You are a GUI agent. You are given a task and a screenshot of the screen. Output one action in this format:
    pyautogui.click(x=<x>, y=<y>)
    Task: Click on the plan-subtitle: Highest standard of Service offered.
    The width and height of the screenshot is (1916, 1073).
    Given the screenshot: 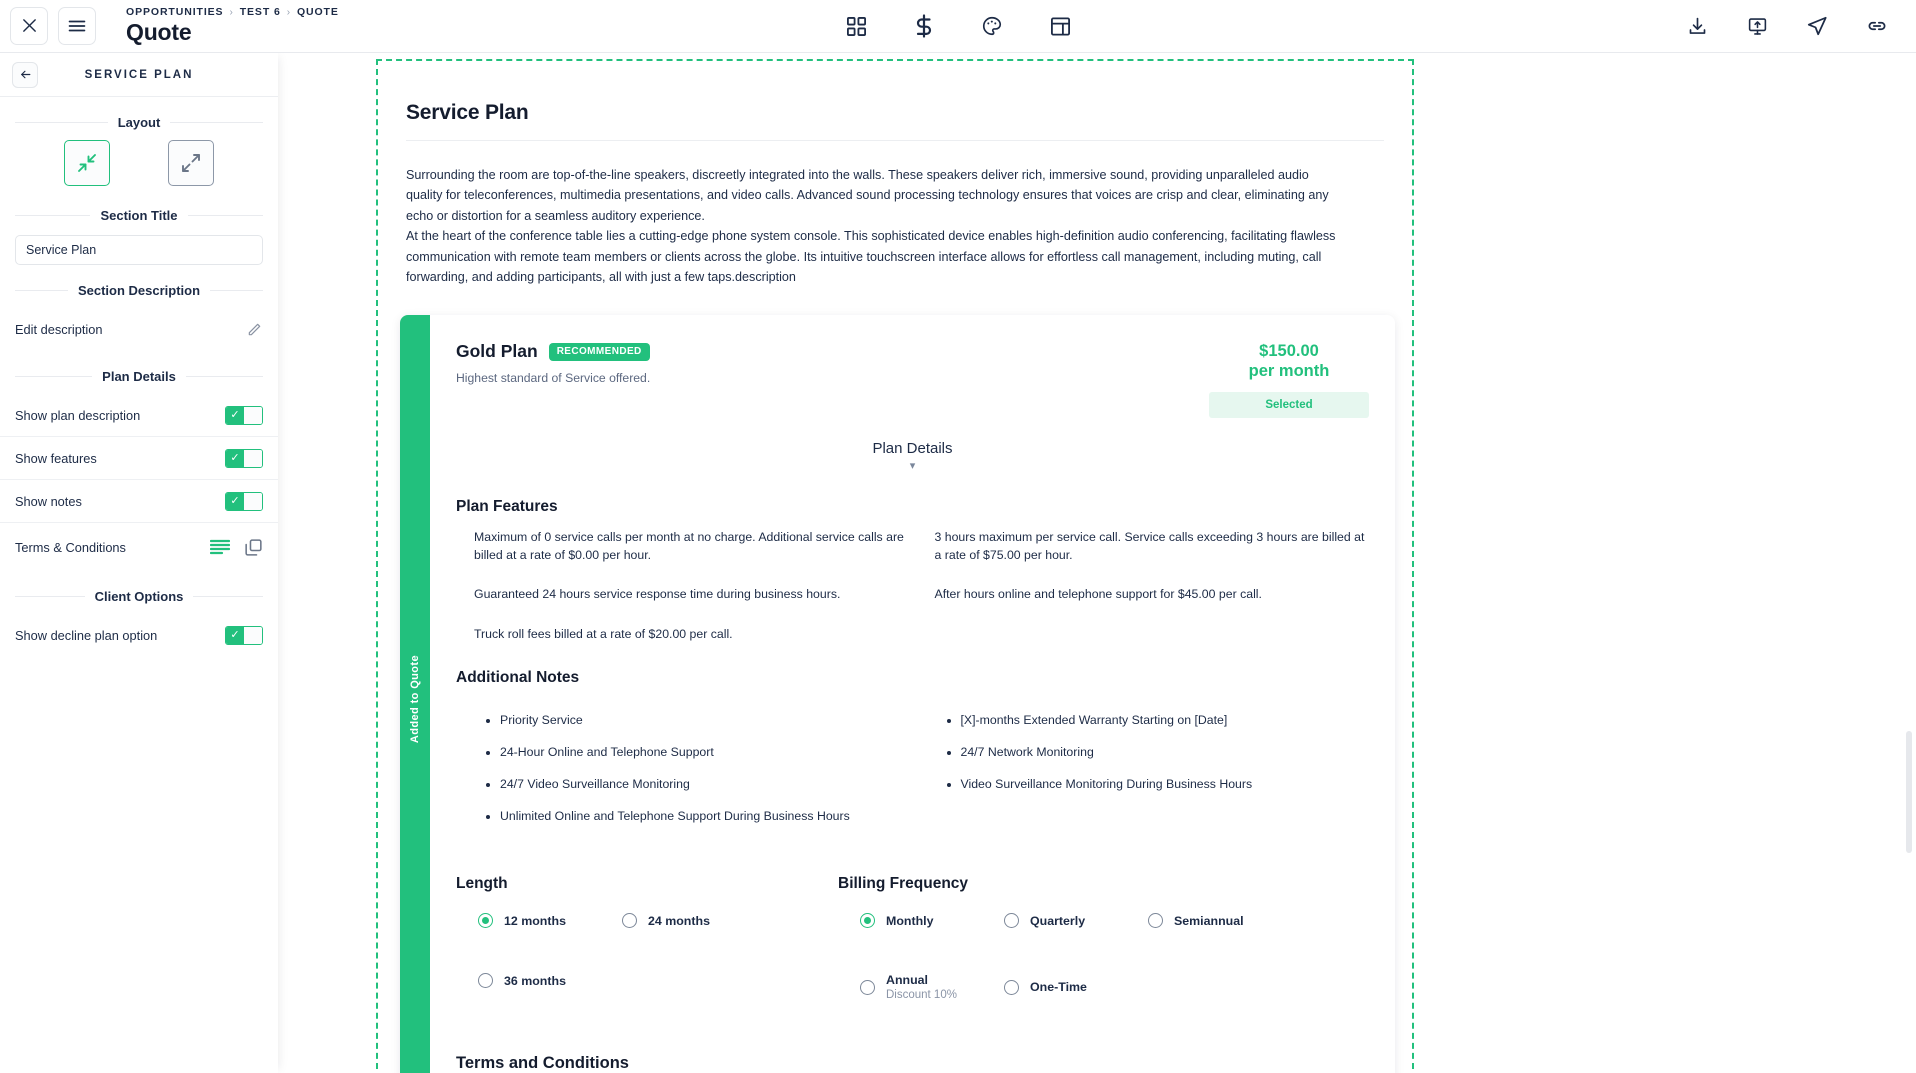 What is the action you would take?
    pyautogui.click(x=553, y=378)
    